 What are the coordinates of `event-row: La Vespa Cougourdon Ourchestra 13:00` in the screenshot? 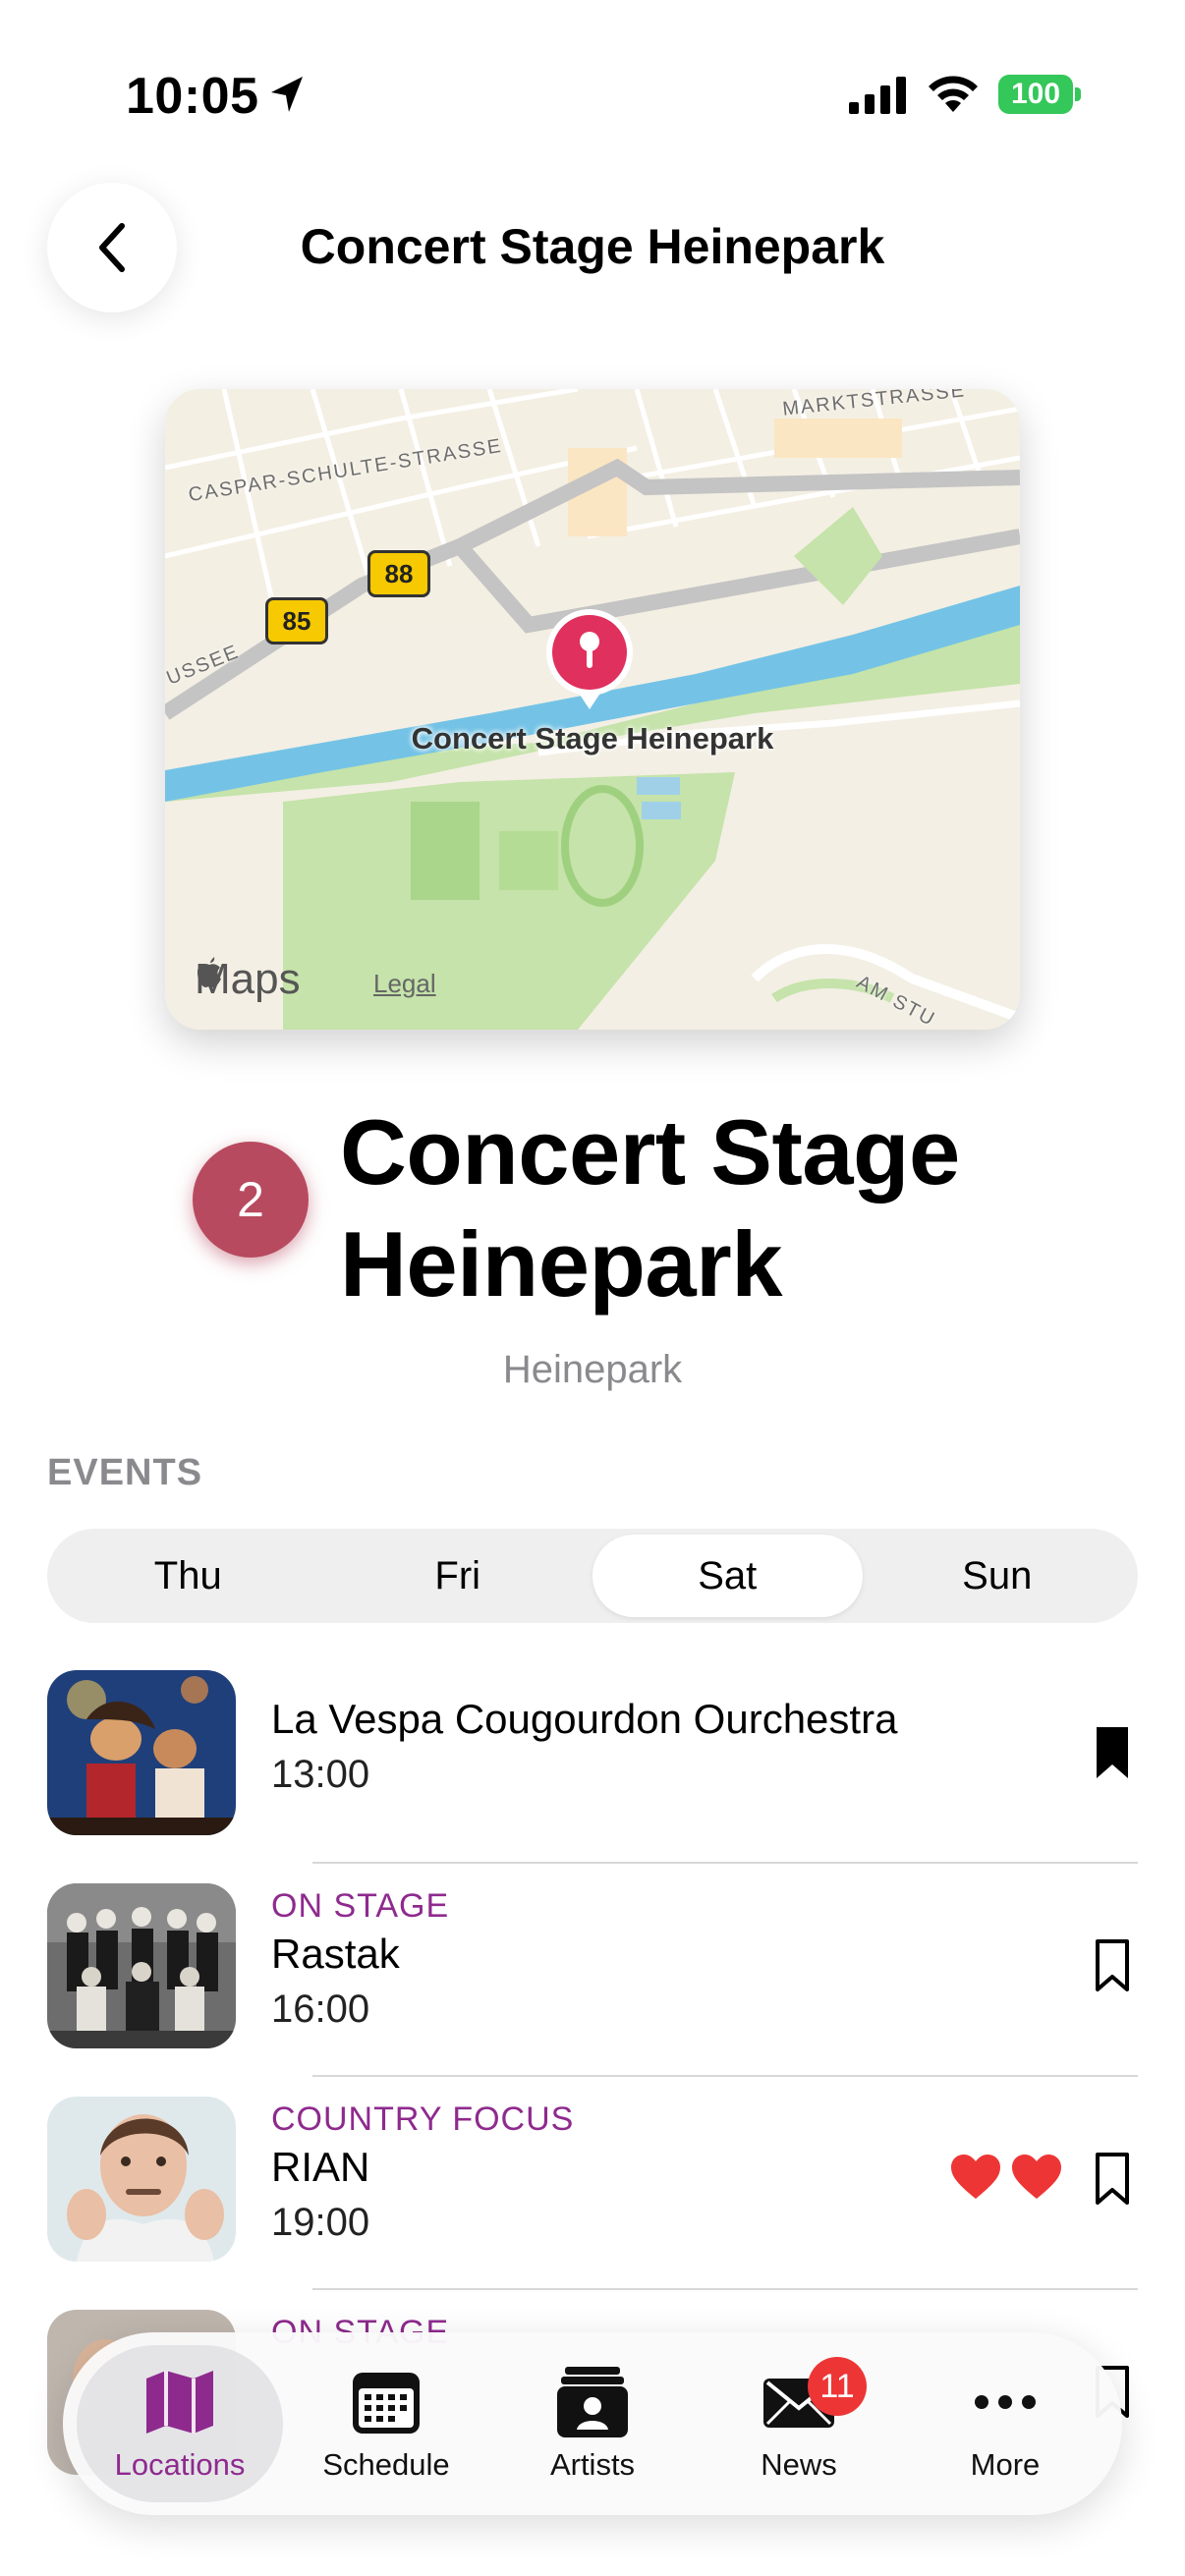 It's located at (592, 1776).